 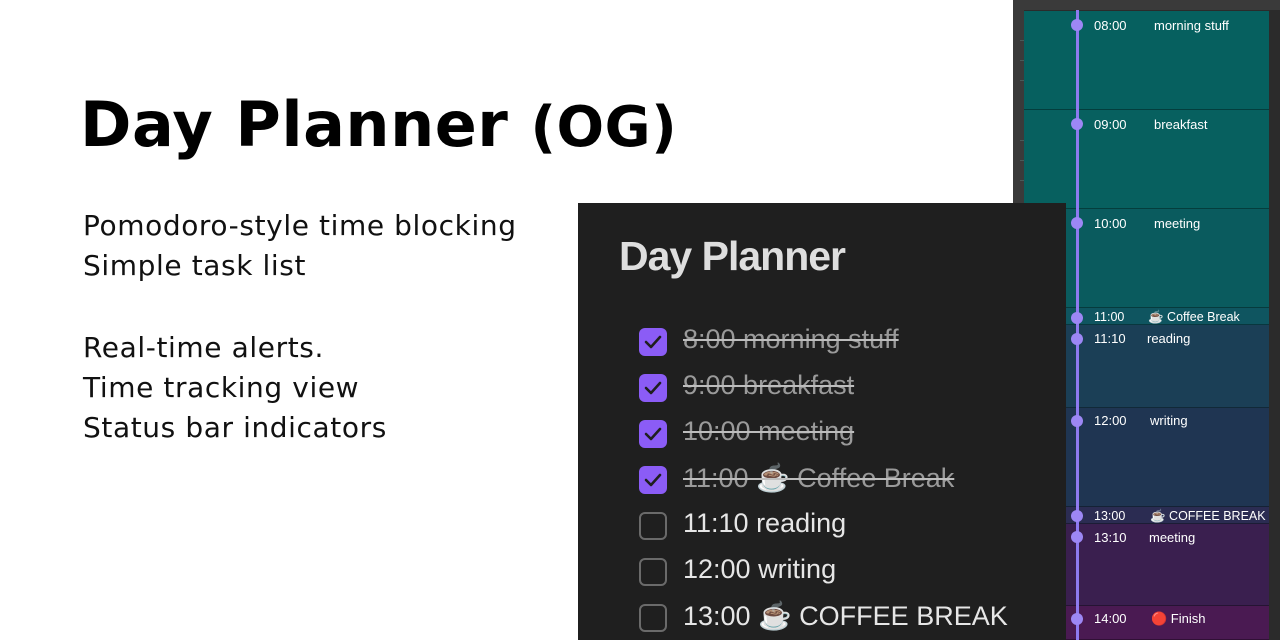 I want to click on task-item: 11:10 reading, so click(x=849, y=524).